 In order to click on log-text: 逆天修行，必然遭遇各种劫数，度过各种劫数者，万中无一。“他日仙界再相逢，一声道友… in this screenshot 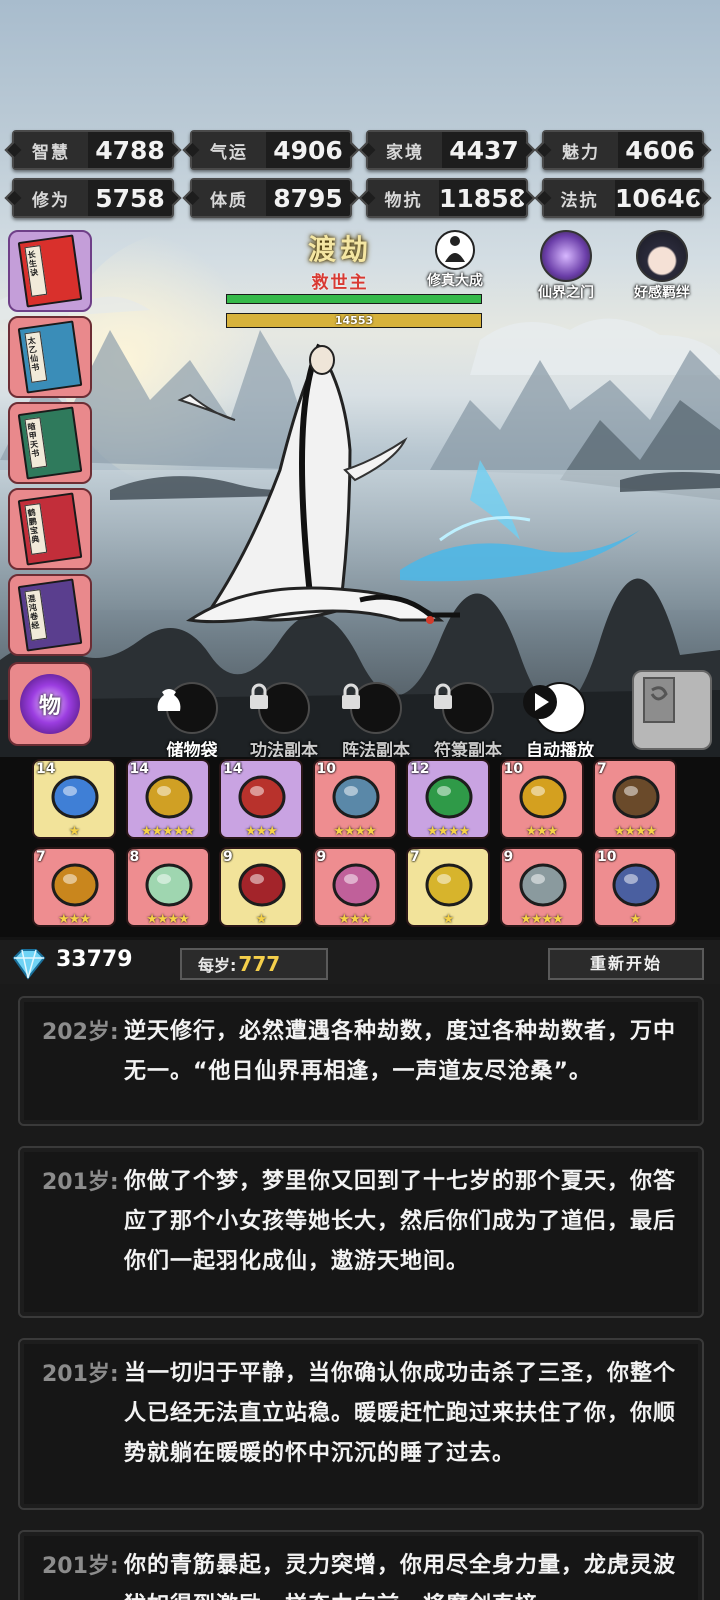, I will do `click(400, 1051)`.